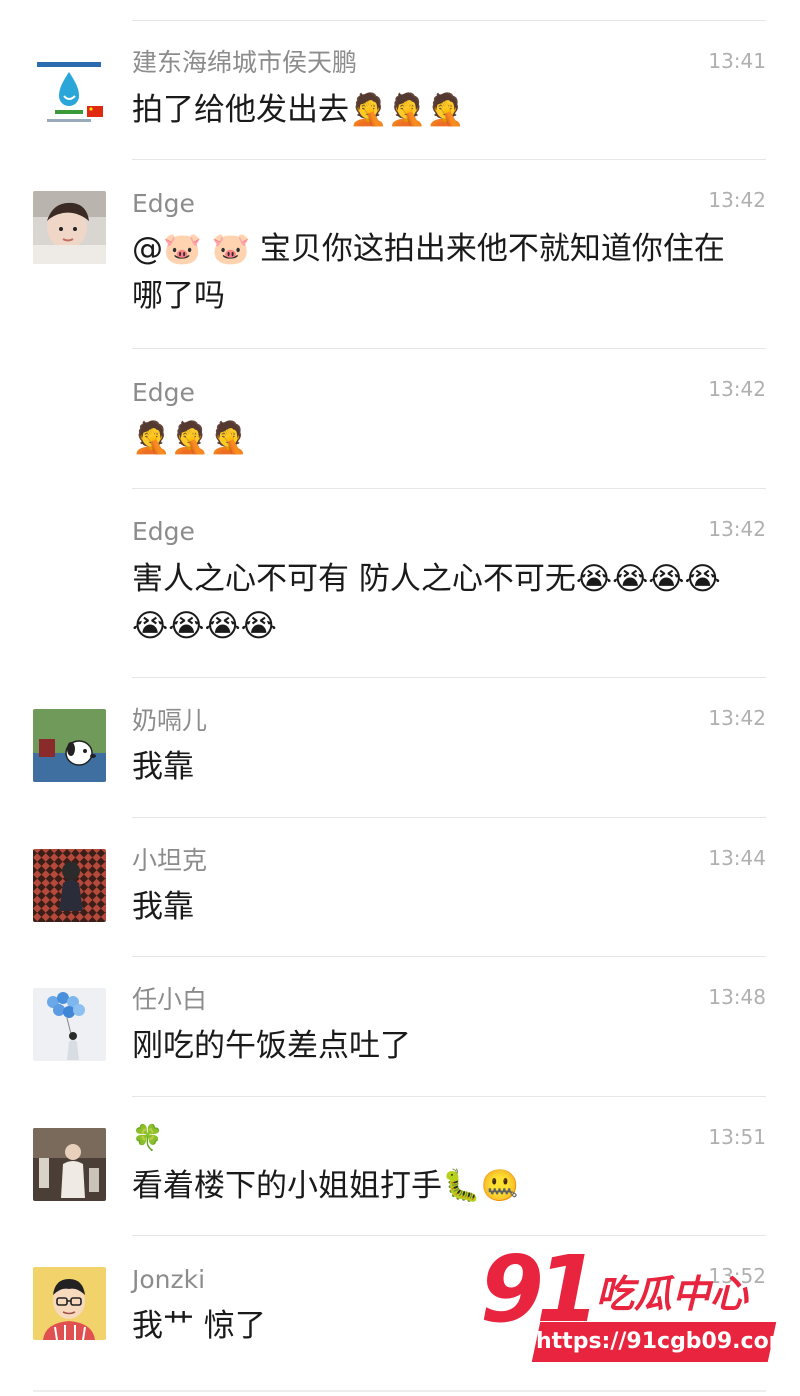 Image resolution: width=800 pixels, height=1396 pixels. I want to click on watermark-brand-text: 吃瓜中心, so click(672, 1294).